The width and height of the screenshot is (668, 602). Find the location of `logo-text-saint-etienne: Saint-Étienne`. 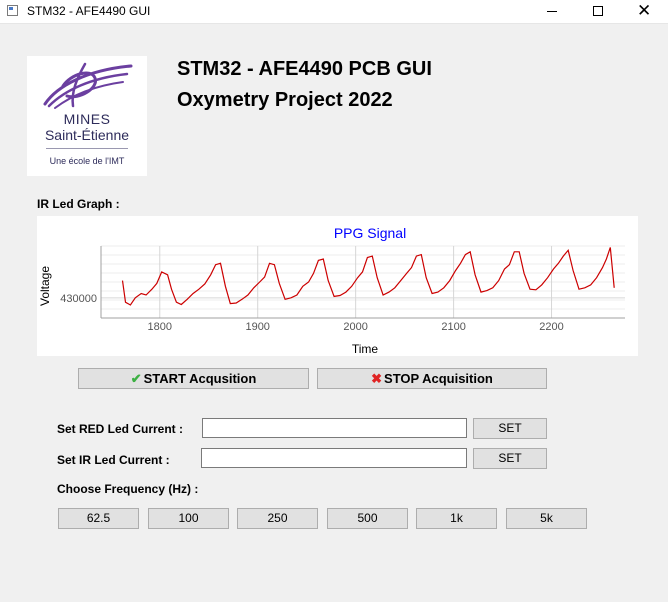

logo-text-saint-etienne: Saint-Étienne is located at coordinates (87, 135).